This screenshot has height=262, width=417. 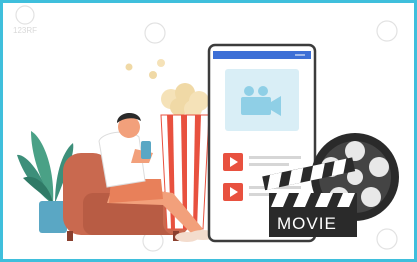 I want to click on plant-pot, so click(x=53, y=217).